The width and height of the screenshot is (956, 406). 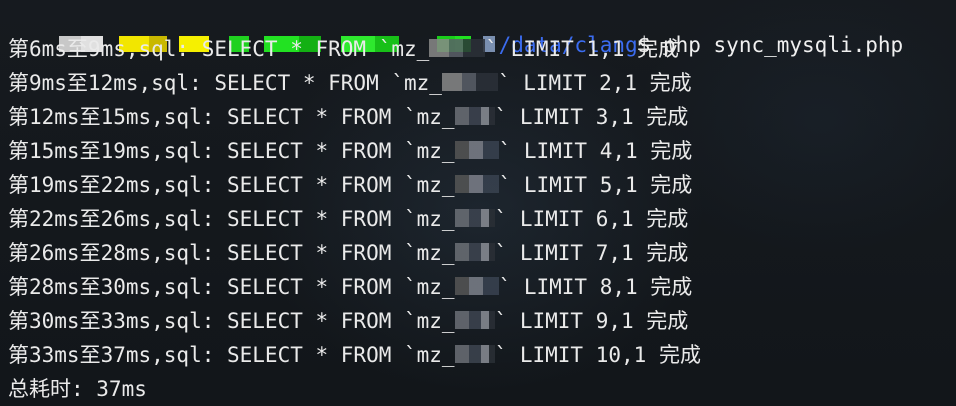 I want to click on log-line-prefix: 第9ms至12ms,sql: SELECT * FROM `mz_, so click(x=225, y=83).